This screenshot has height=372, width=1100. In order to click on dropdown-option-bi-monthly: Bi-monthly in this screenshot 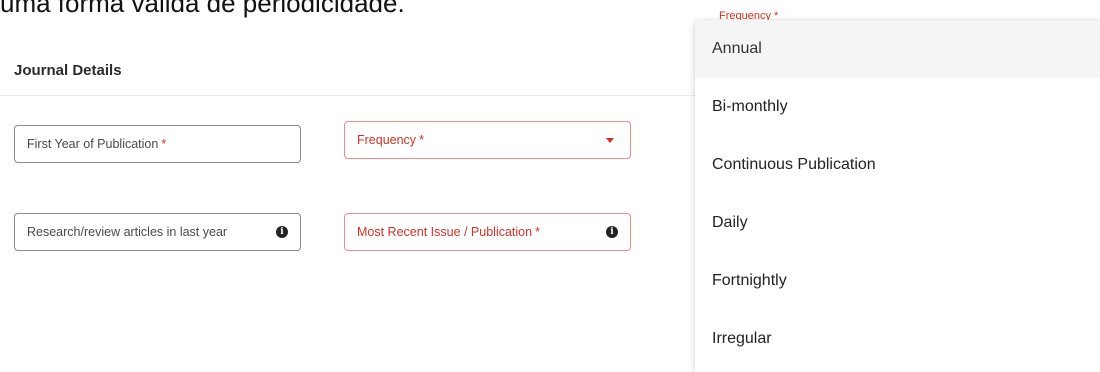, I will do `click(897, 107)`.